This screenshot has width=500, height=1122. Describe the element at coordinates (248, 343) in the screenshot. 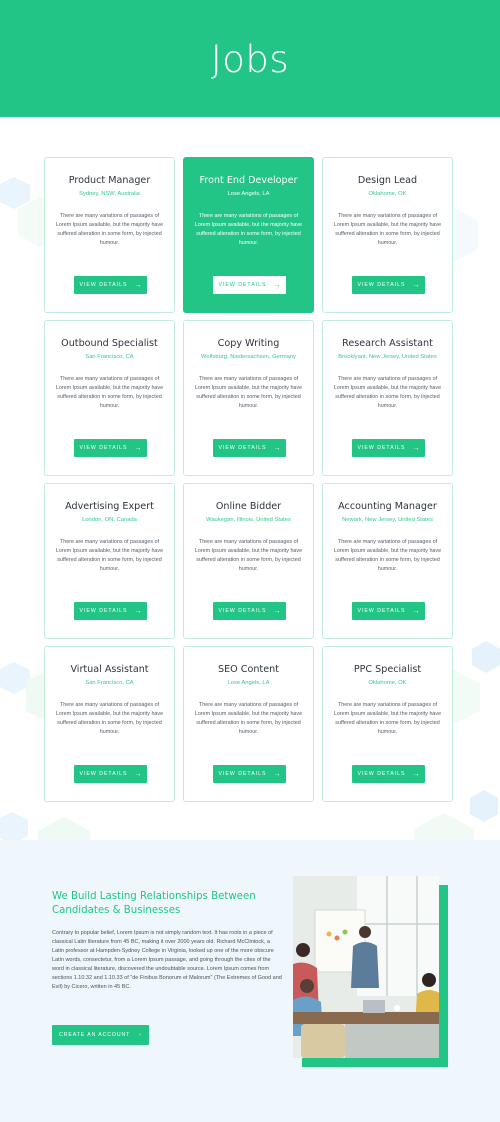

I see `job-title: Copy Writing` at that location.